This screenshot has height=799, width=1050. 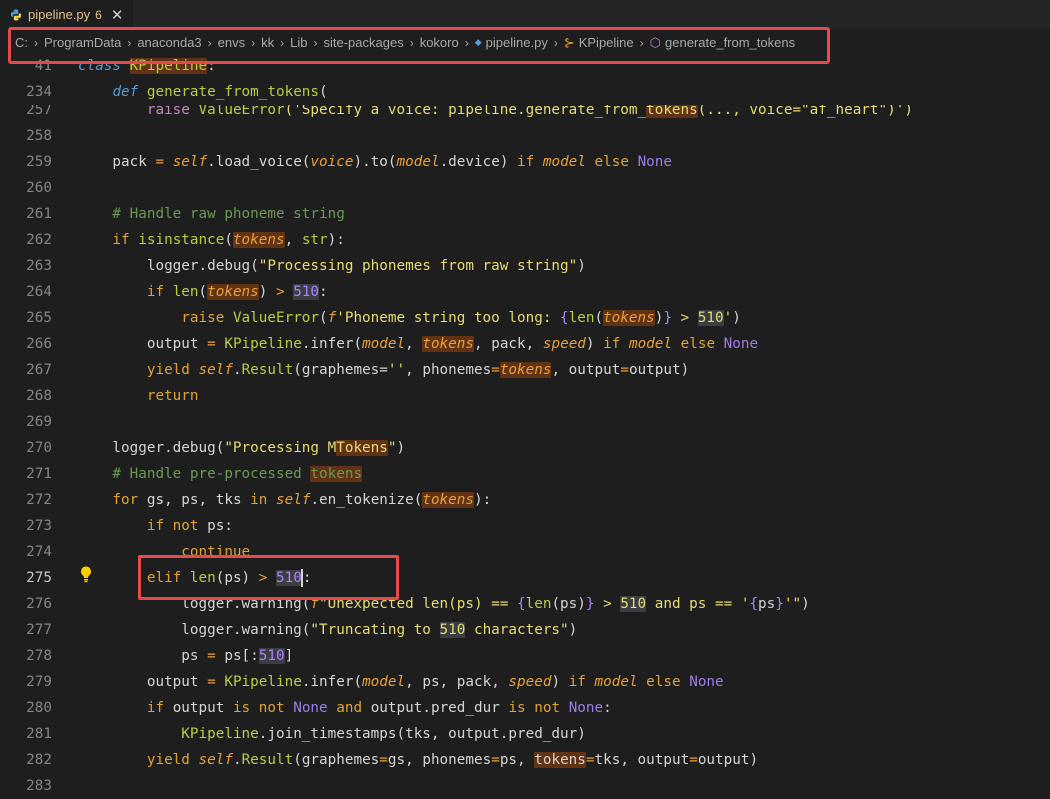 I want to click on code-line: 269, so click(x=525, y=422).